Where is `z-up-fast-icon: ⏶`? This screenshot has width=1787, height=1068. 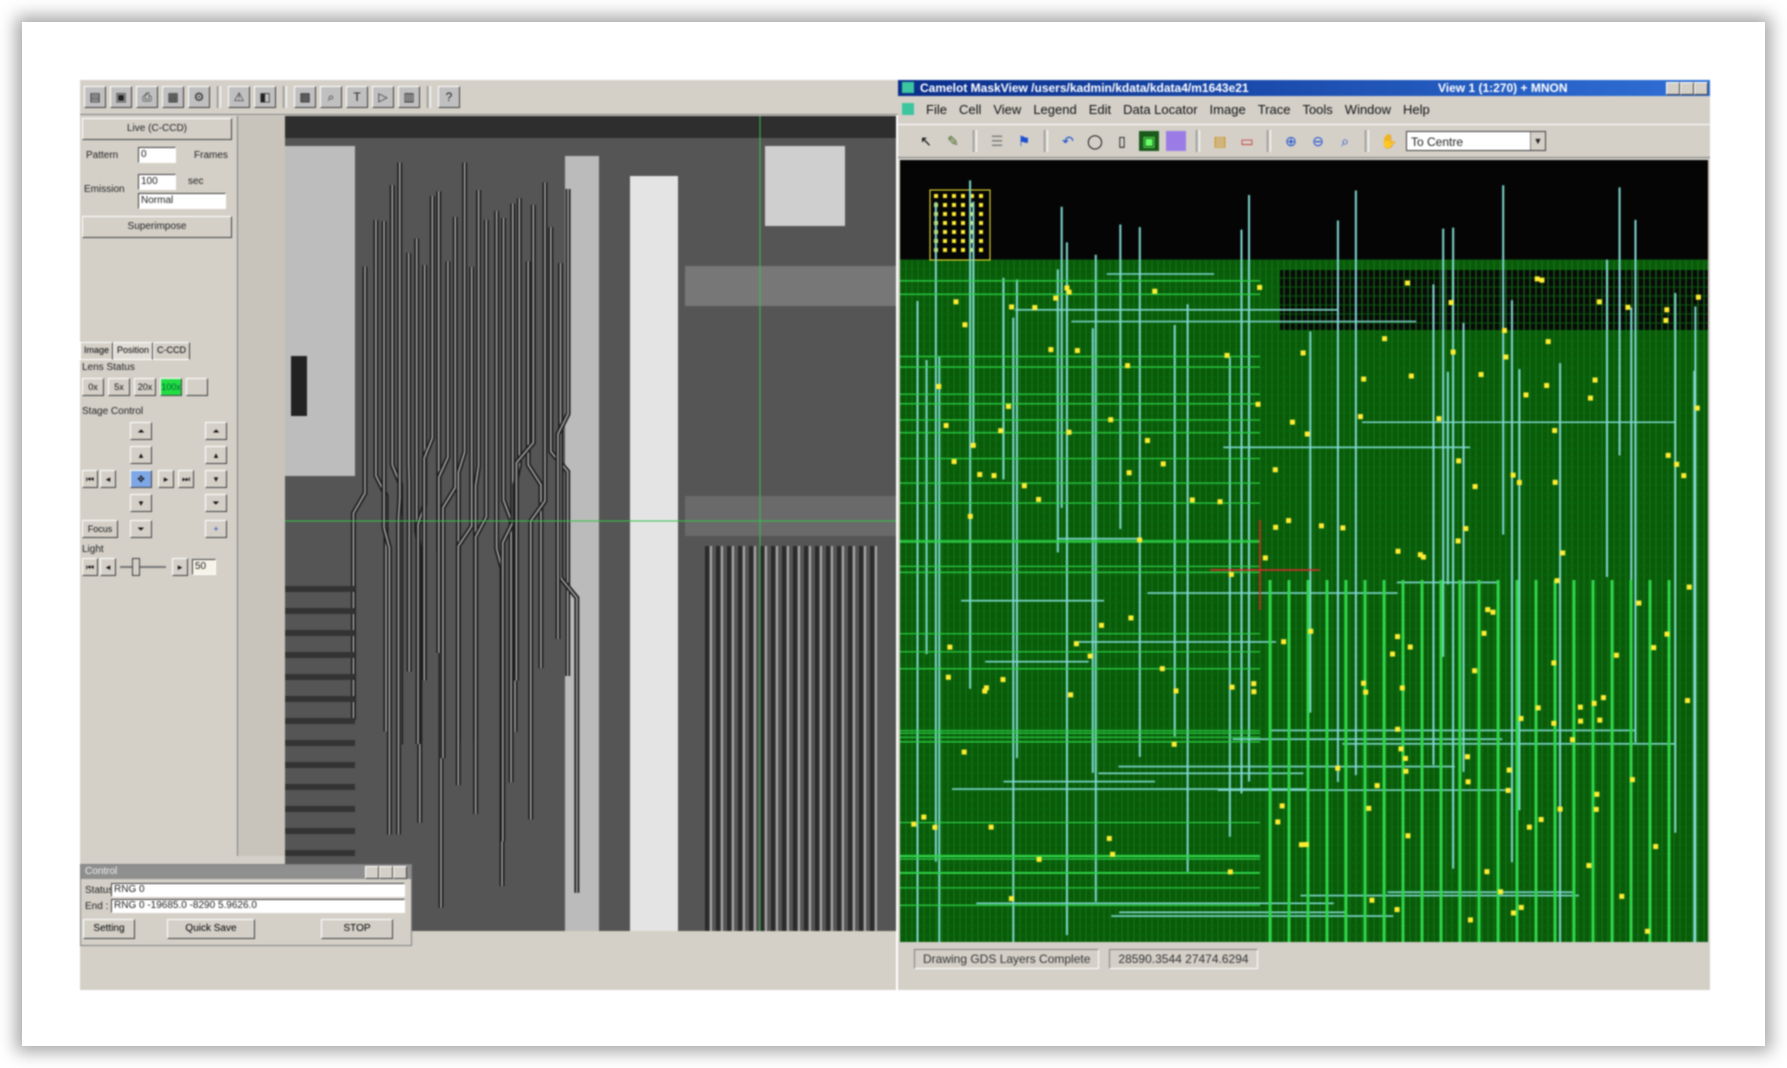
z-up-fast-icon: ⏶ is located at coordinates (216, 431).